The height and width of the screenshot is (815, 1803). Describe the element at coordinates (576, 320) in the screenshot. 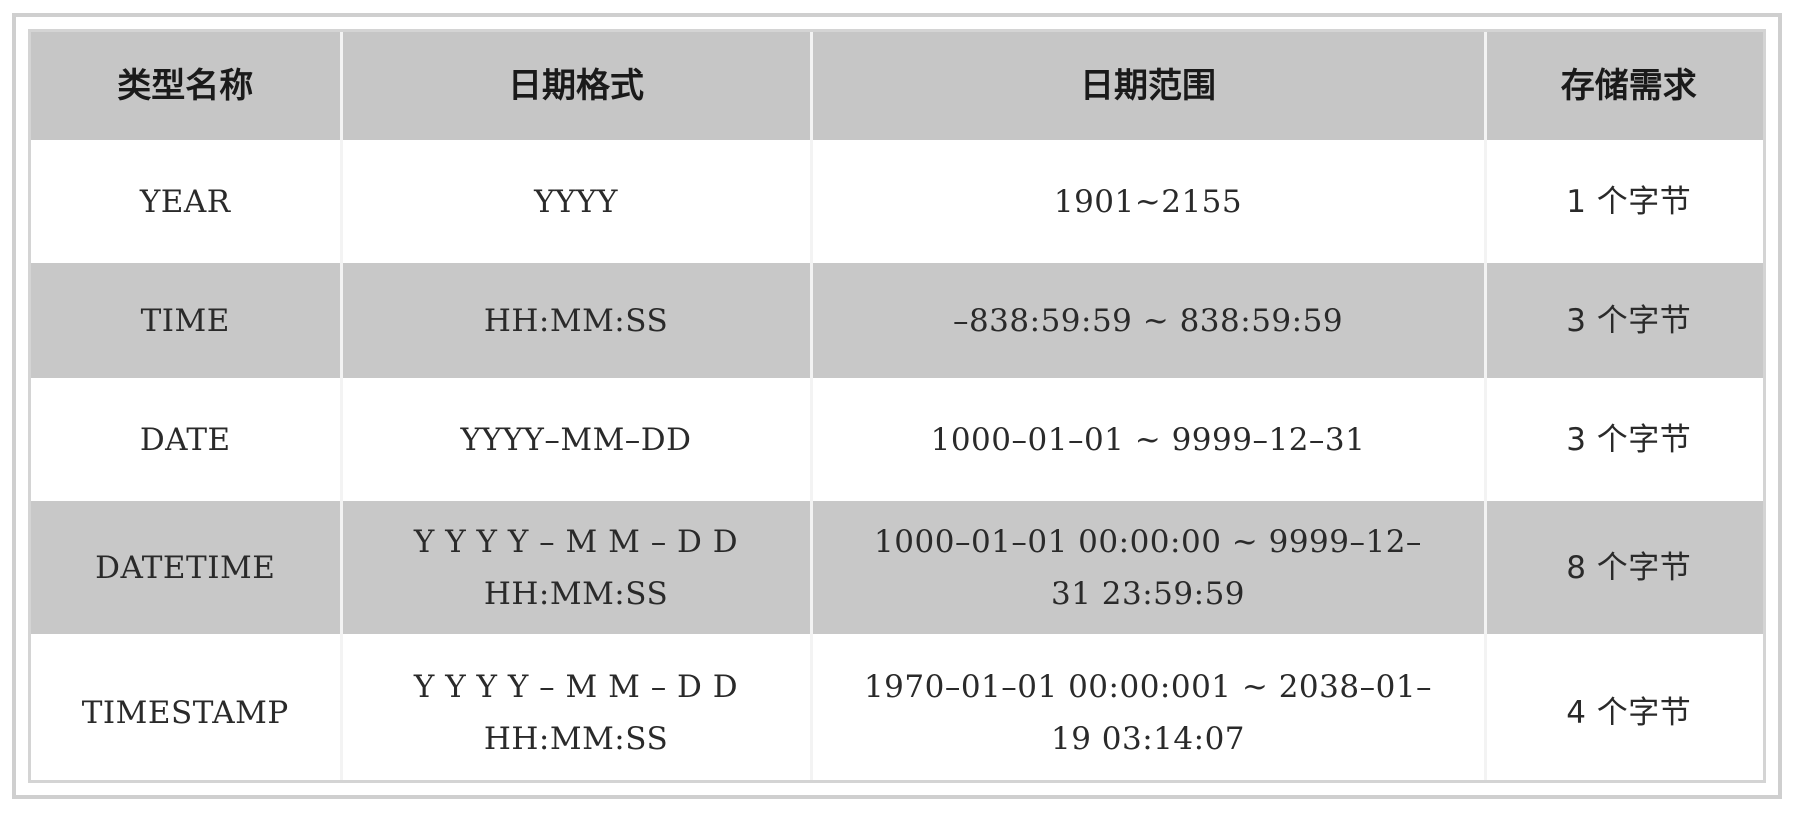

I see `cell-format: HH:MM:SS` at that location.